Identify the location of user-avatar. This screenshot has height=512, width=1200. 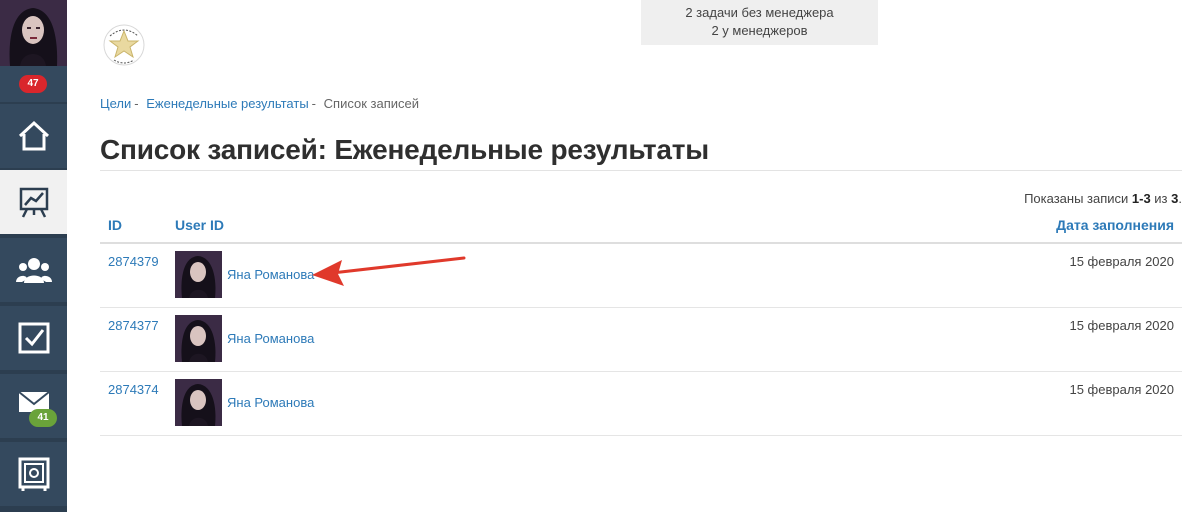
(33, 33).